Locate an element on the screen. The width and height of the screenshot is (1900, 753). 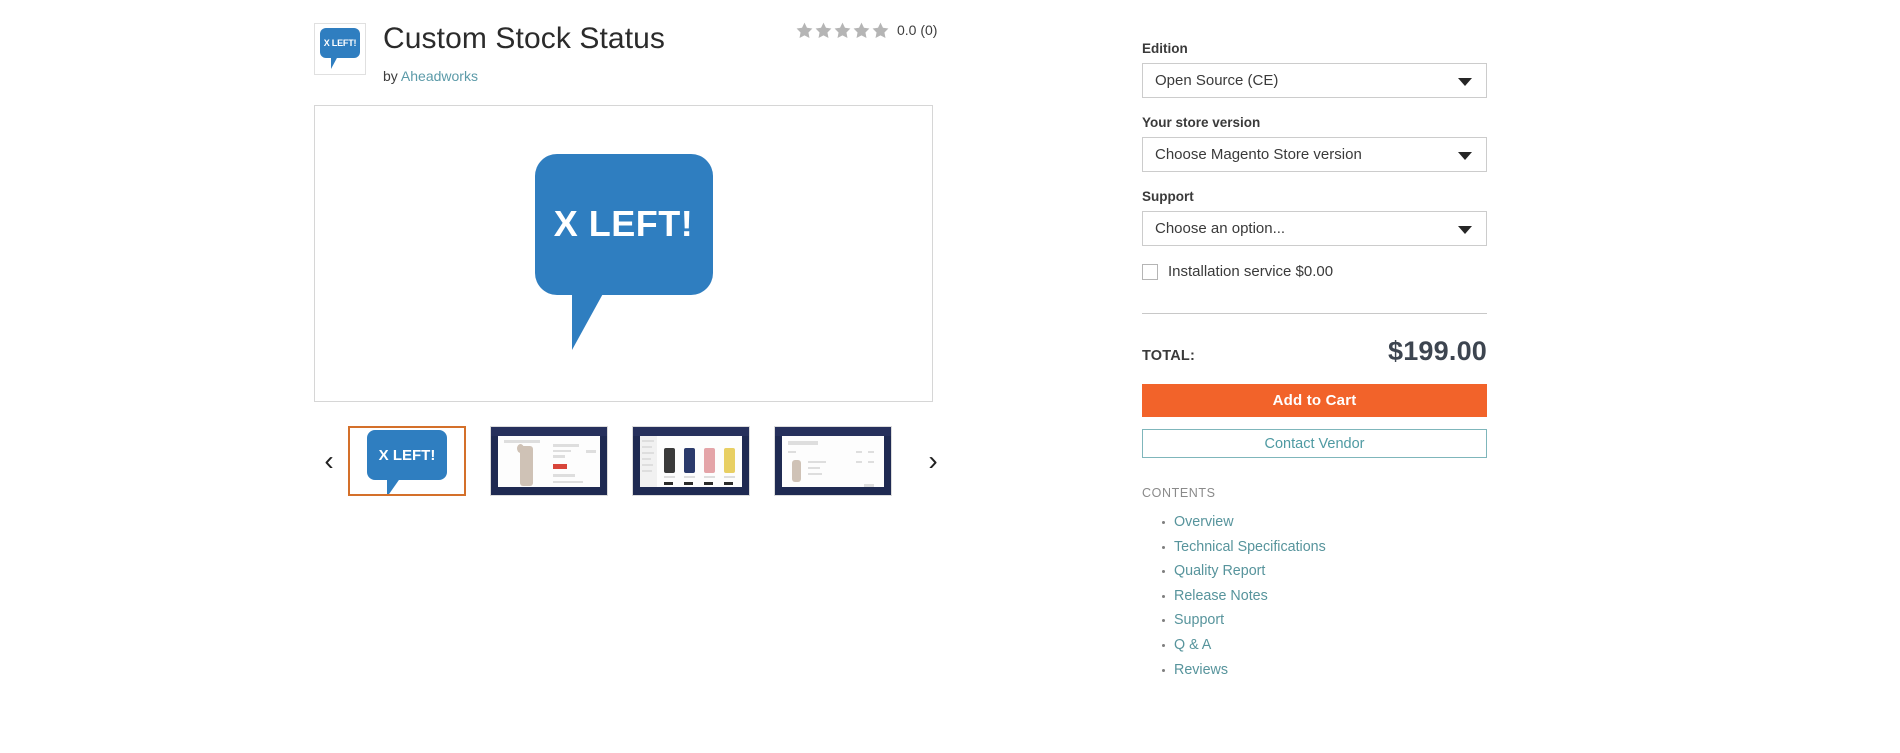
contents-link-reviews: Reviews is located at coordinates (1201, 670).